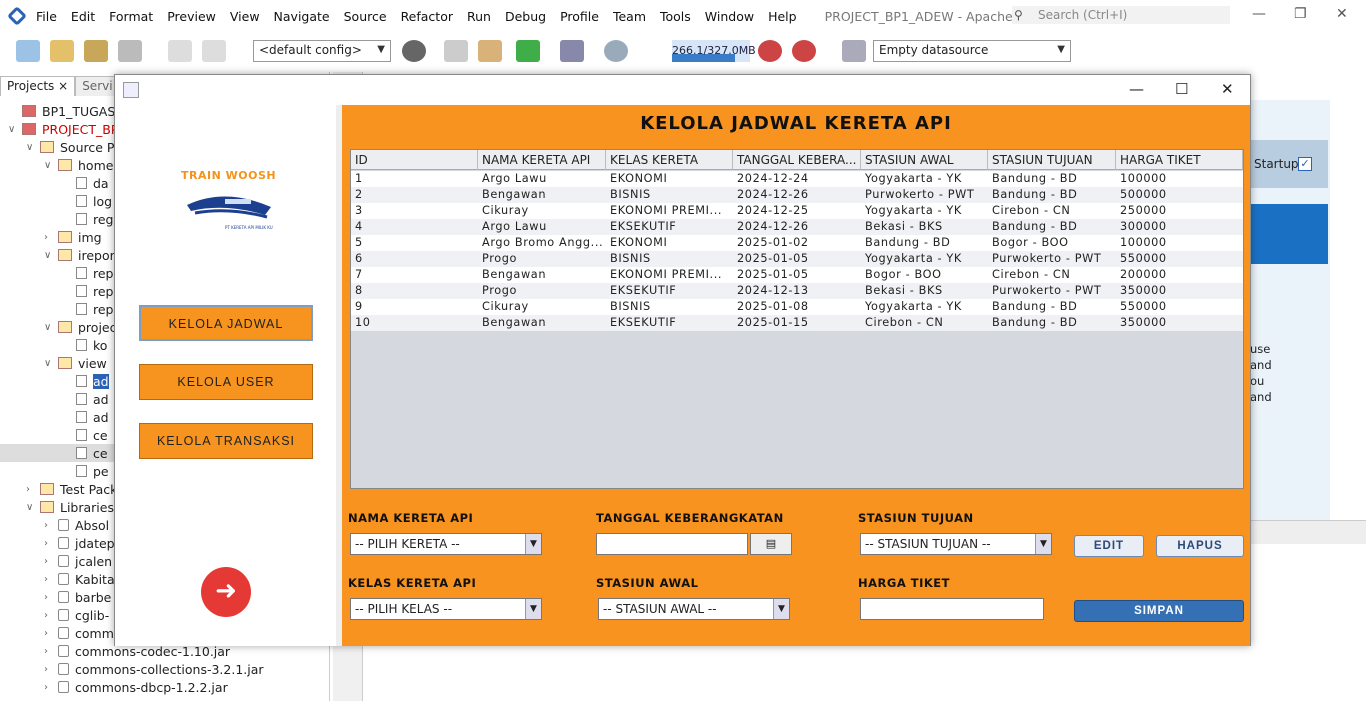  Describe the element at coordinates (84, 345) in the screenshot. I see `tree-node: ko` at that location.